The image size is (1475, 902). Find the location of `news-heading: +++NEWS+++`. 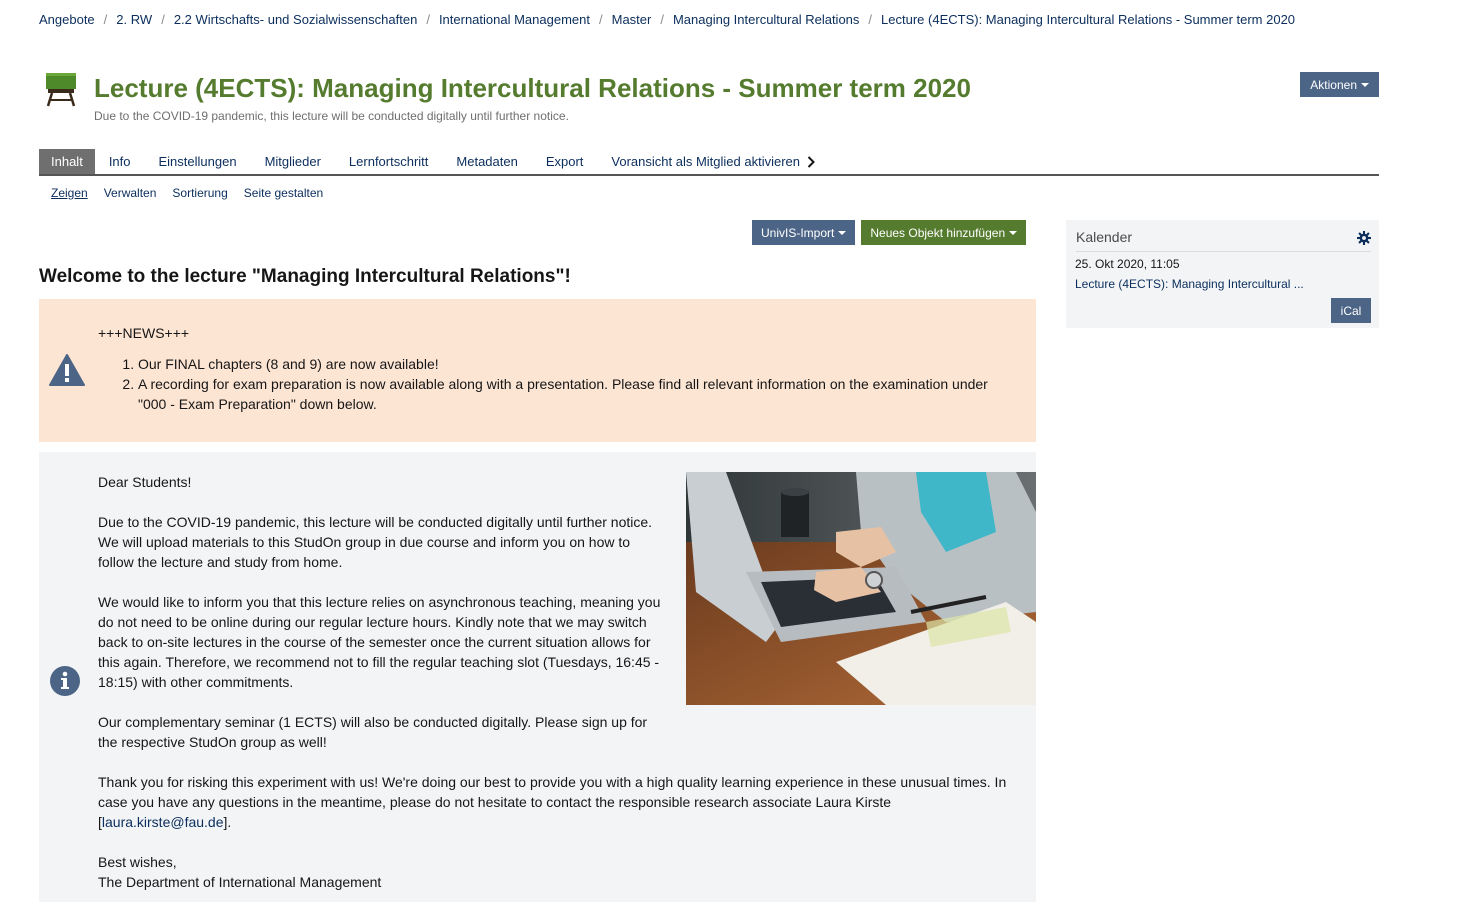

news-heading: +++NEWS+++ is located at coordinates (144, 333).